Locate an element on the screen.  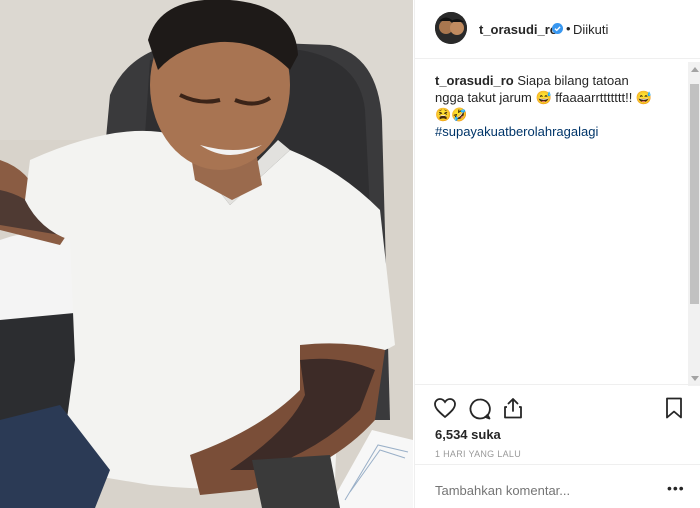
scrollbar-thumb is located at coordinates (694, 194).